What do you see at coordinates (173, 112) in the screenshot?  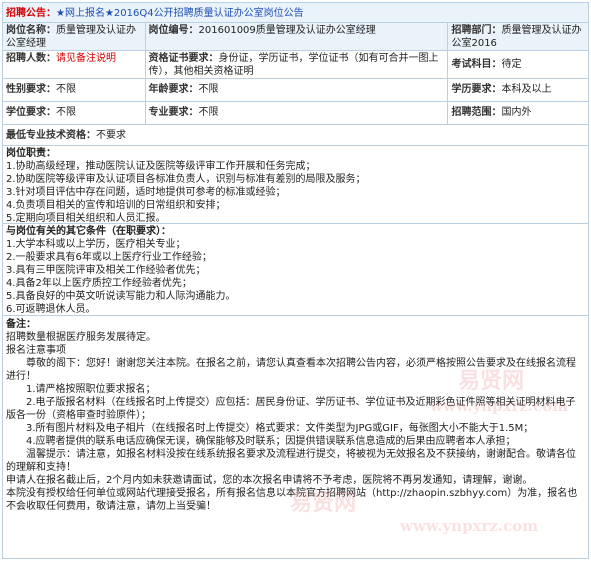 I see `major-label: 专业要求：` at bounding box center [173, 112].